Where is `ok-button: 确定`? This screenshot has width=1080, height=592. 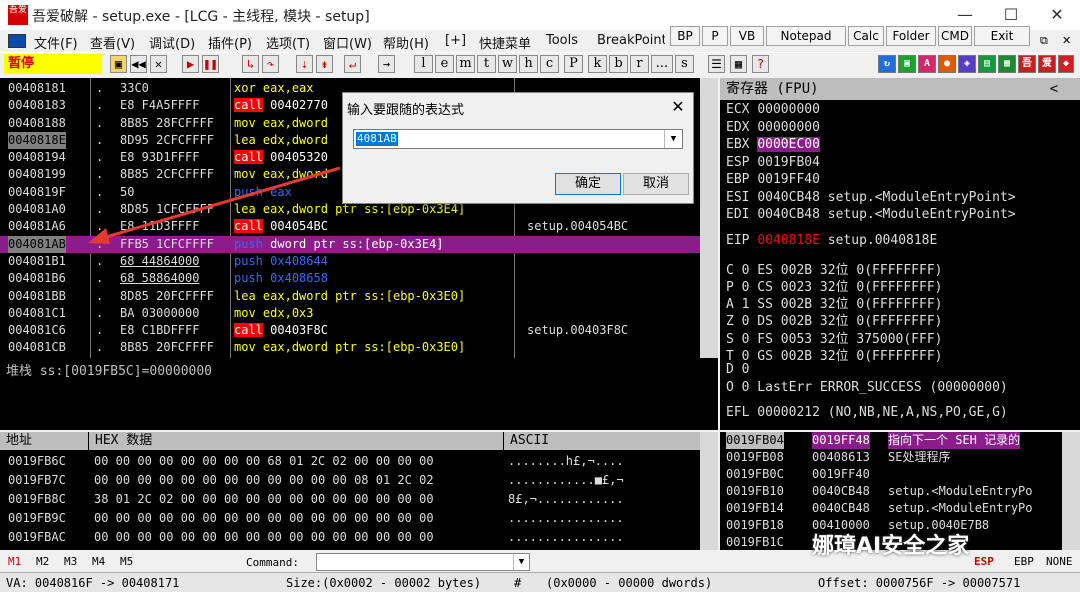
ok-button: 确定 is located at coordinates (588, 184).